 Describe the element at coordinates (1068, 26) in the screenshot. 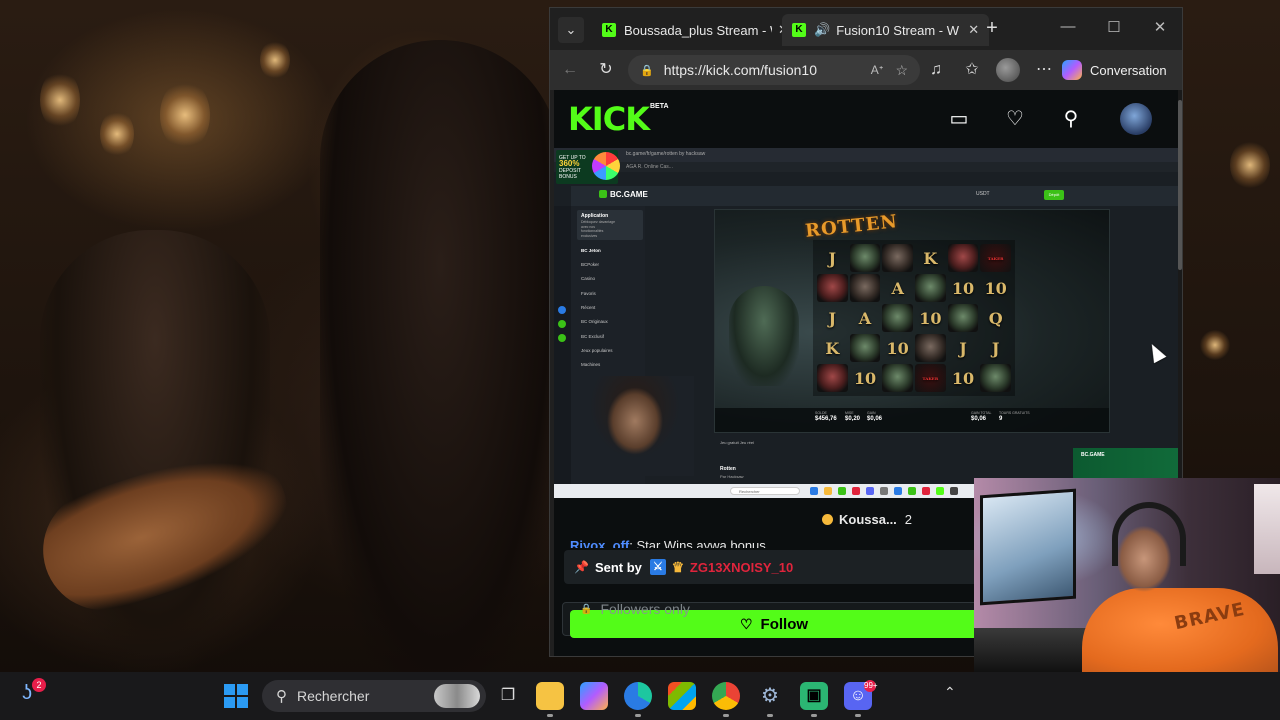

I see `minimize-button: —` at that location.